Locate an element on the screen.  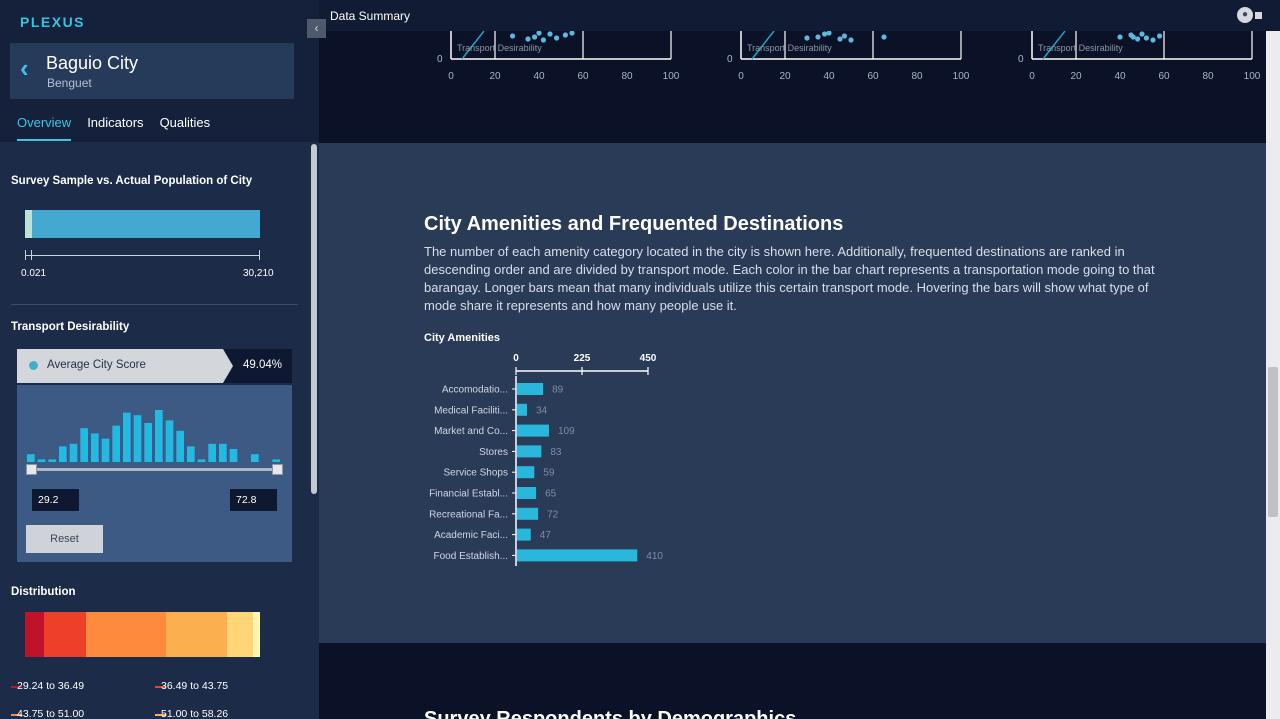
collapse-sidebar-icon: ‹ is located at coordinates (316, 28).